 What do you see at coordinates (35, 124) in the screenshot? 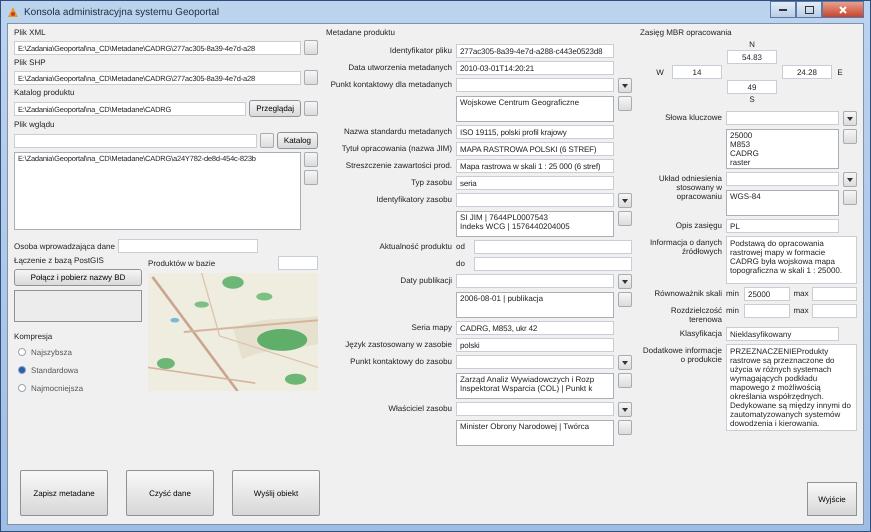
I see `field-label: Plik wglądu` at bounding box center [35, 124].